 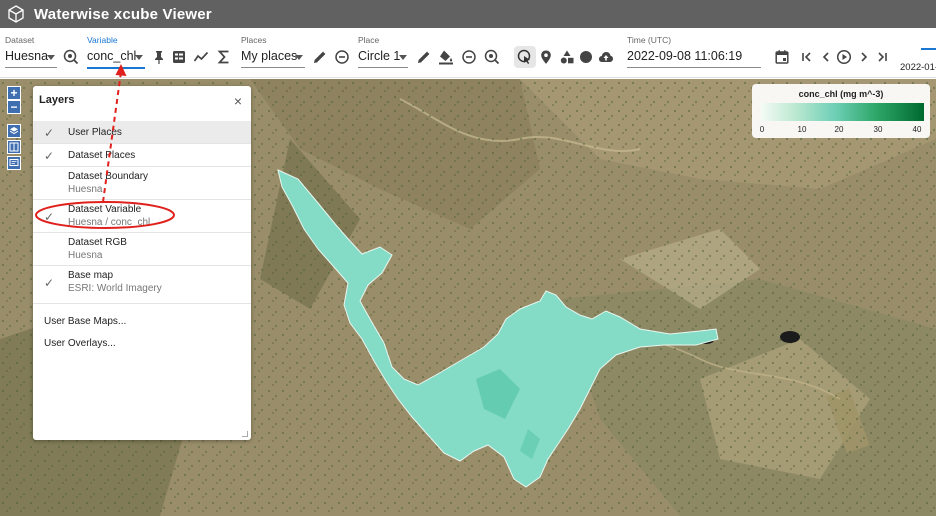 I want to click on resize-handle-icon, so click(x=245, y=434).